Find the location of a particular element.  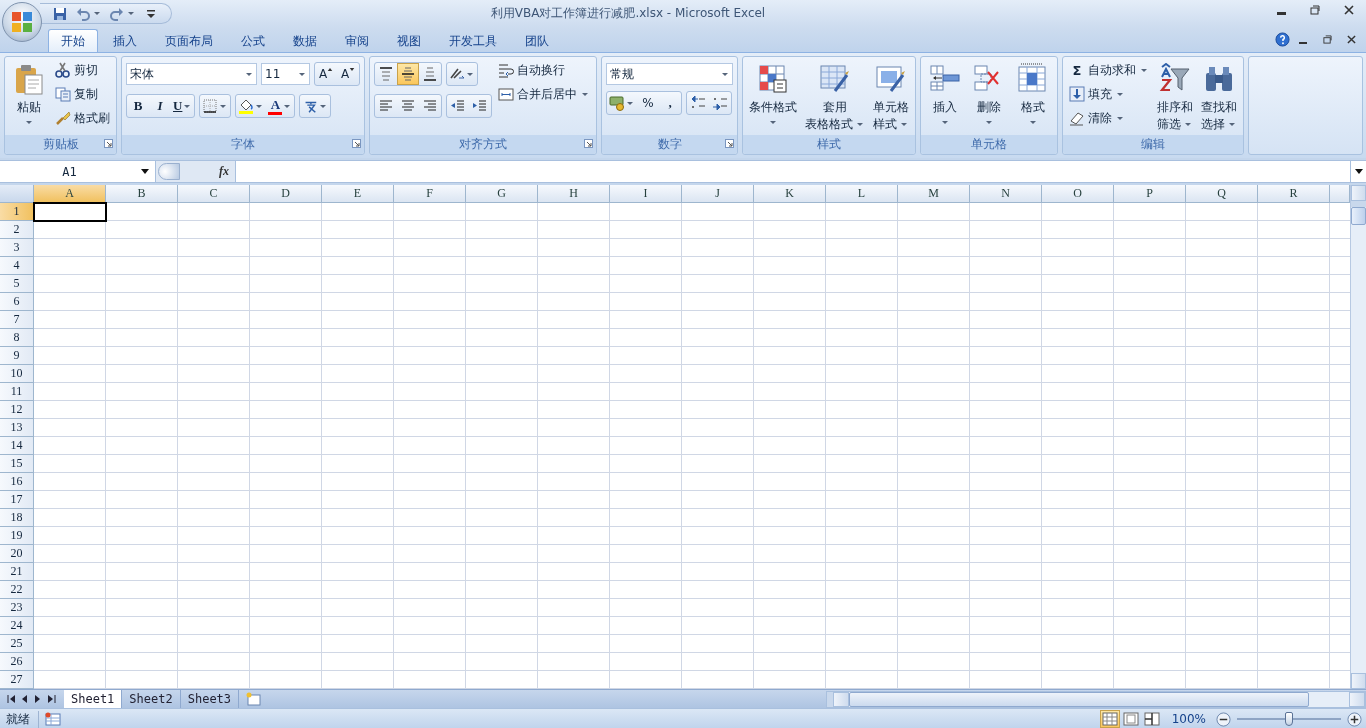

brush-button: 格式刷 is located at coordinates (82, 118).